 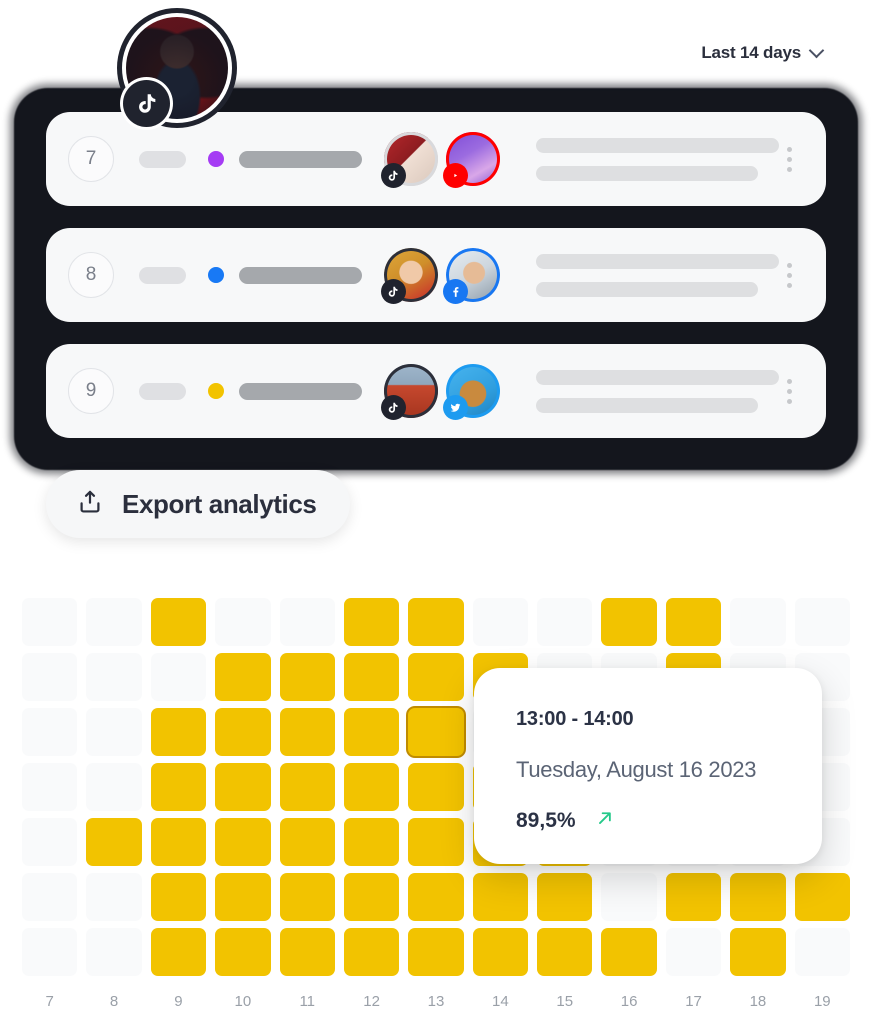 I want to click on tooltip-metric-row: 89,5%, so click(x=669, y=820).